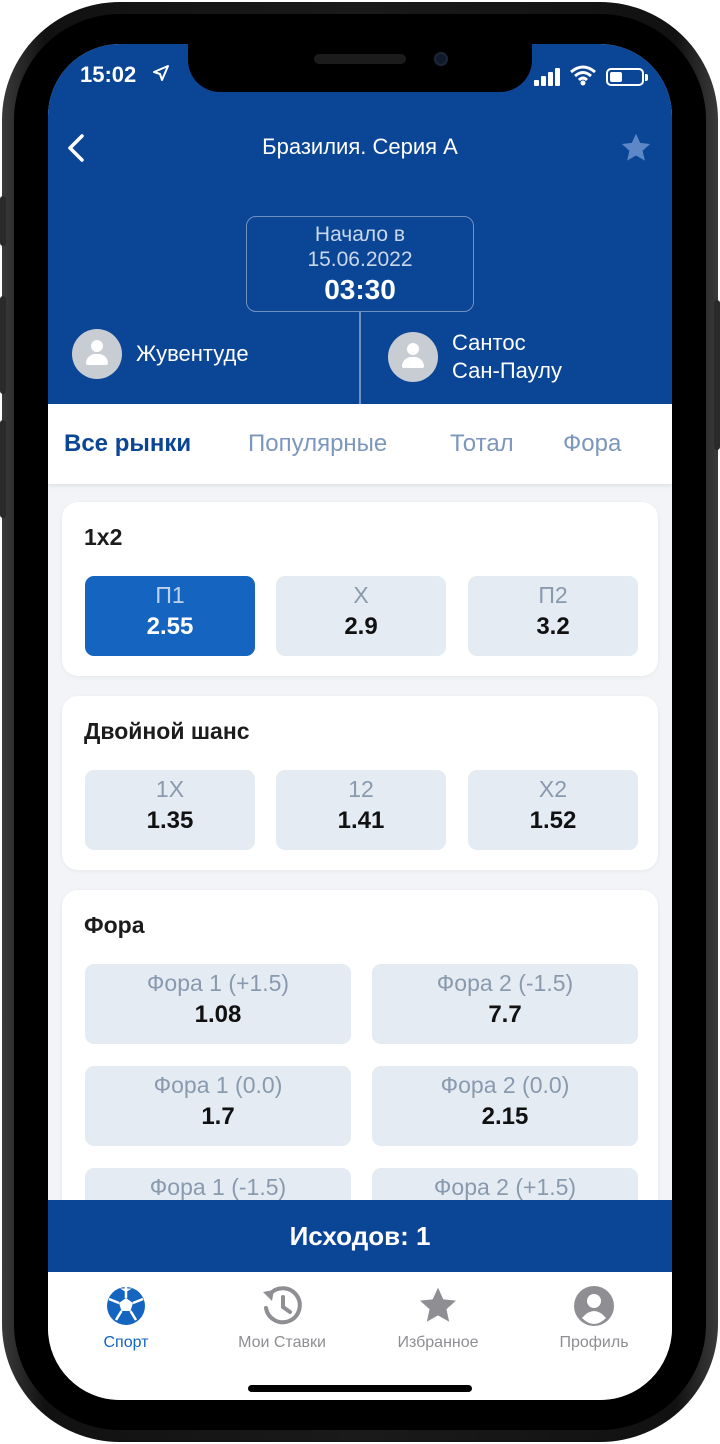  I want to click on odd-button-handicap1-plus15: Фора 1 (+1.5) 1.08, so click(218, 1004).